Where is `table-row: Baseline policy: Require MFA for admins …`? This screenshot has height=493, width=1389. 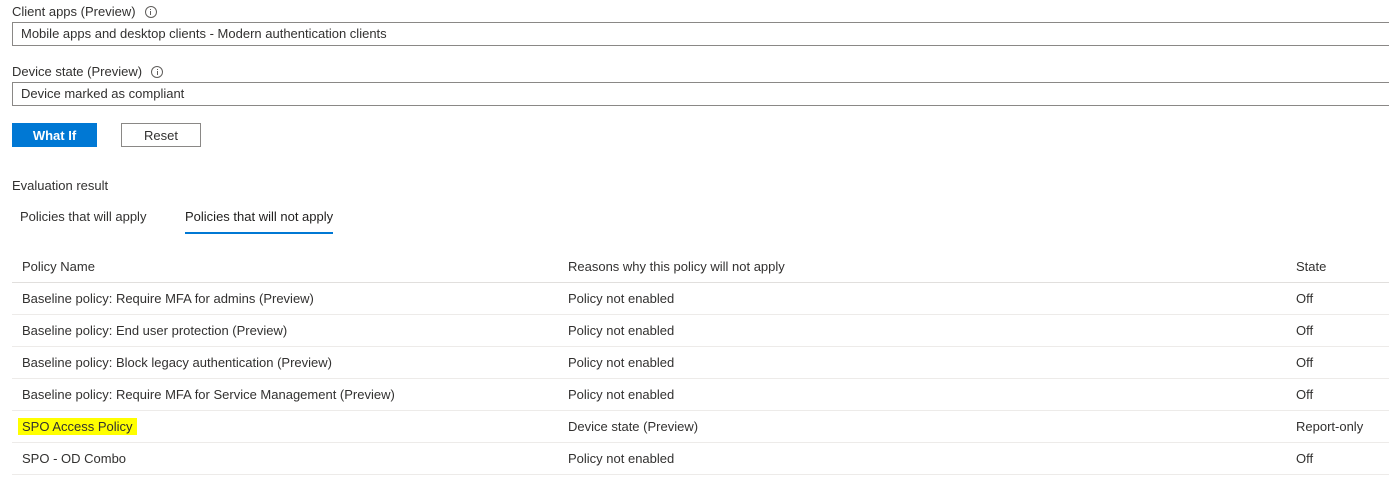
table-row: Baseline policy: Require MFA for admins … is located at coordinates (700, 299).